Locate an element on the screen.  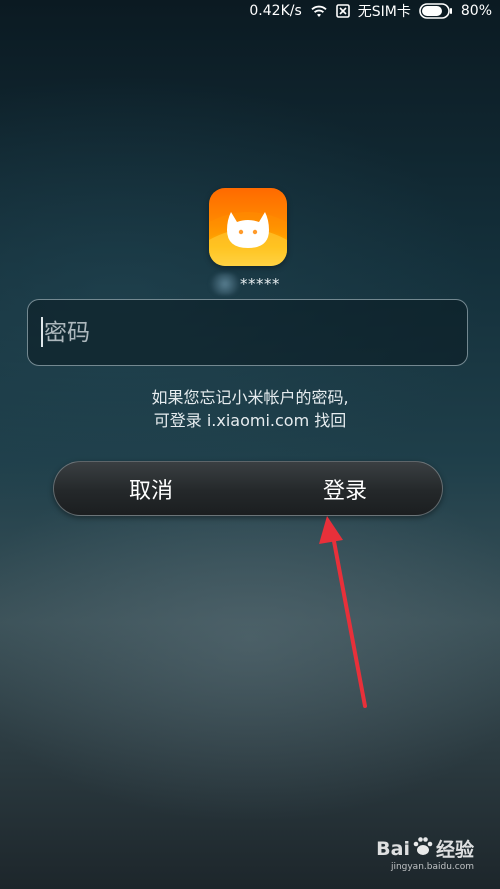
password-input is located at coordinates (249, 333).